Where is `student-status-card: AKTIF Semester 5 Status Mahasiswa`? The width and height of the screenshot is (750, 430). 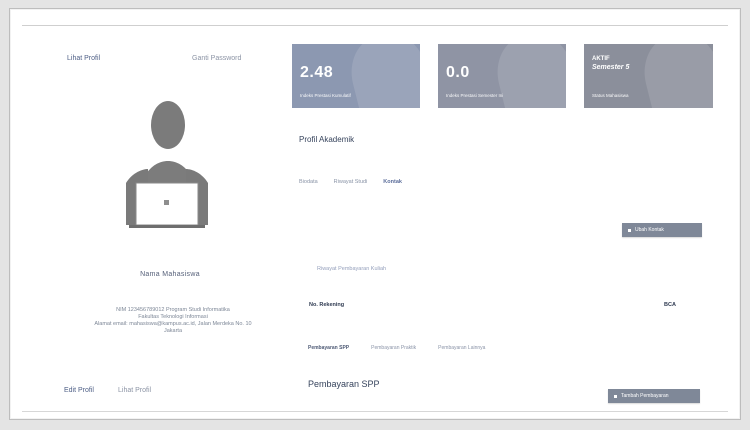 student-status-card: AKTIF Semester 5 Status Mahasiswa is located at coordinates (648, 76).